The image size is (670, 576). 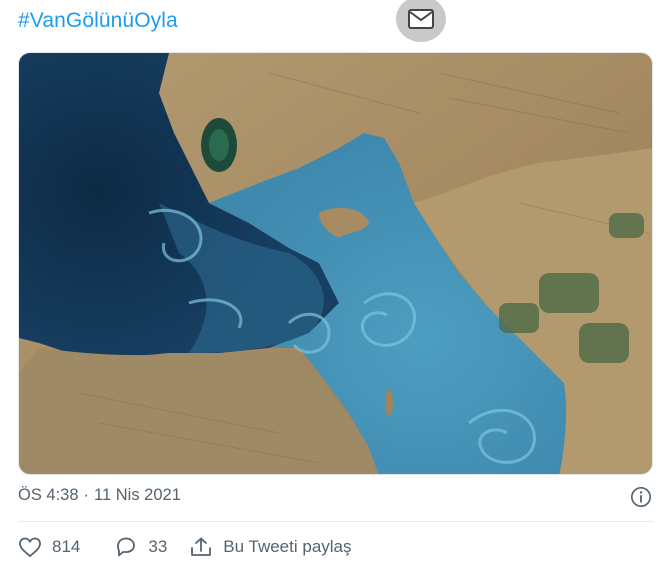 I want to click on tweet-timestamp: ÖS 4:38 · 11 Nis 2021, so click(x=99, y=495).